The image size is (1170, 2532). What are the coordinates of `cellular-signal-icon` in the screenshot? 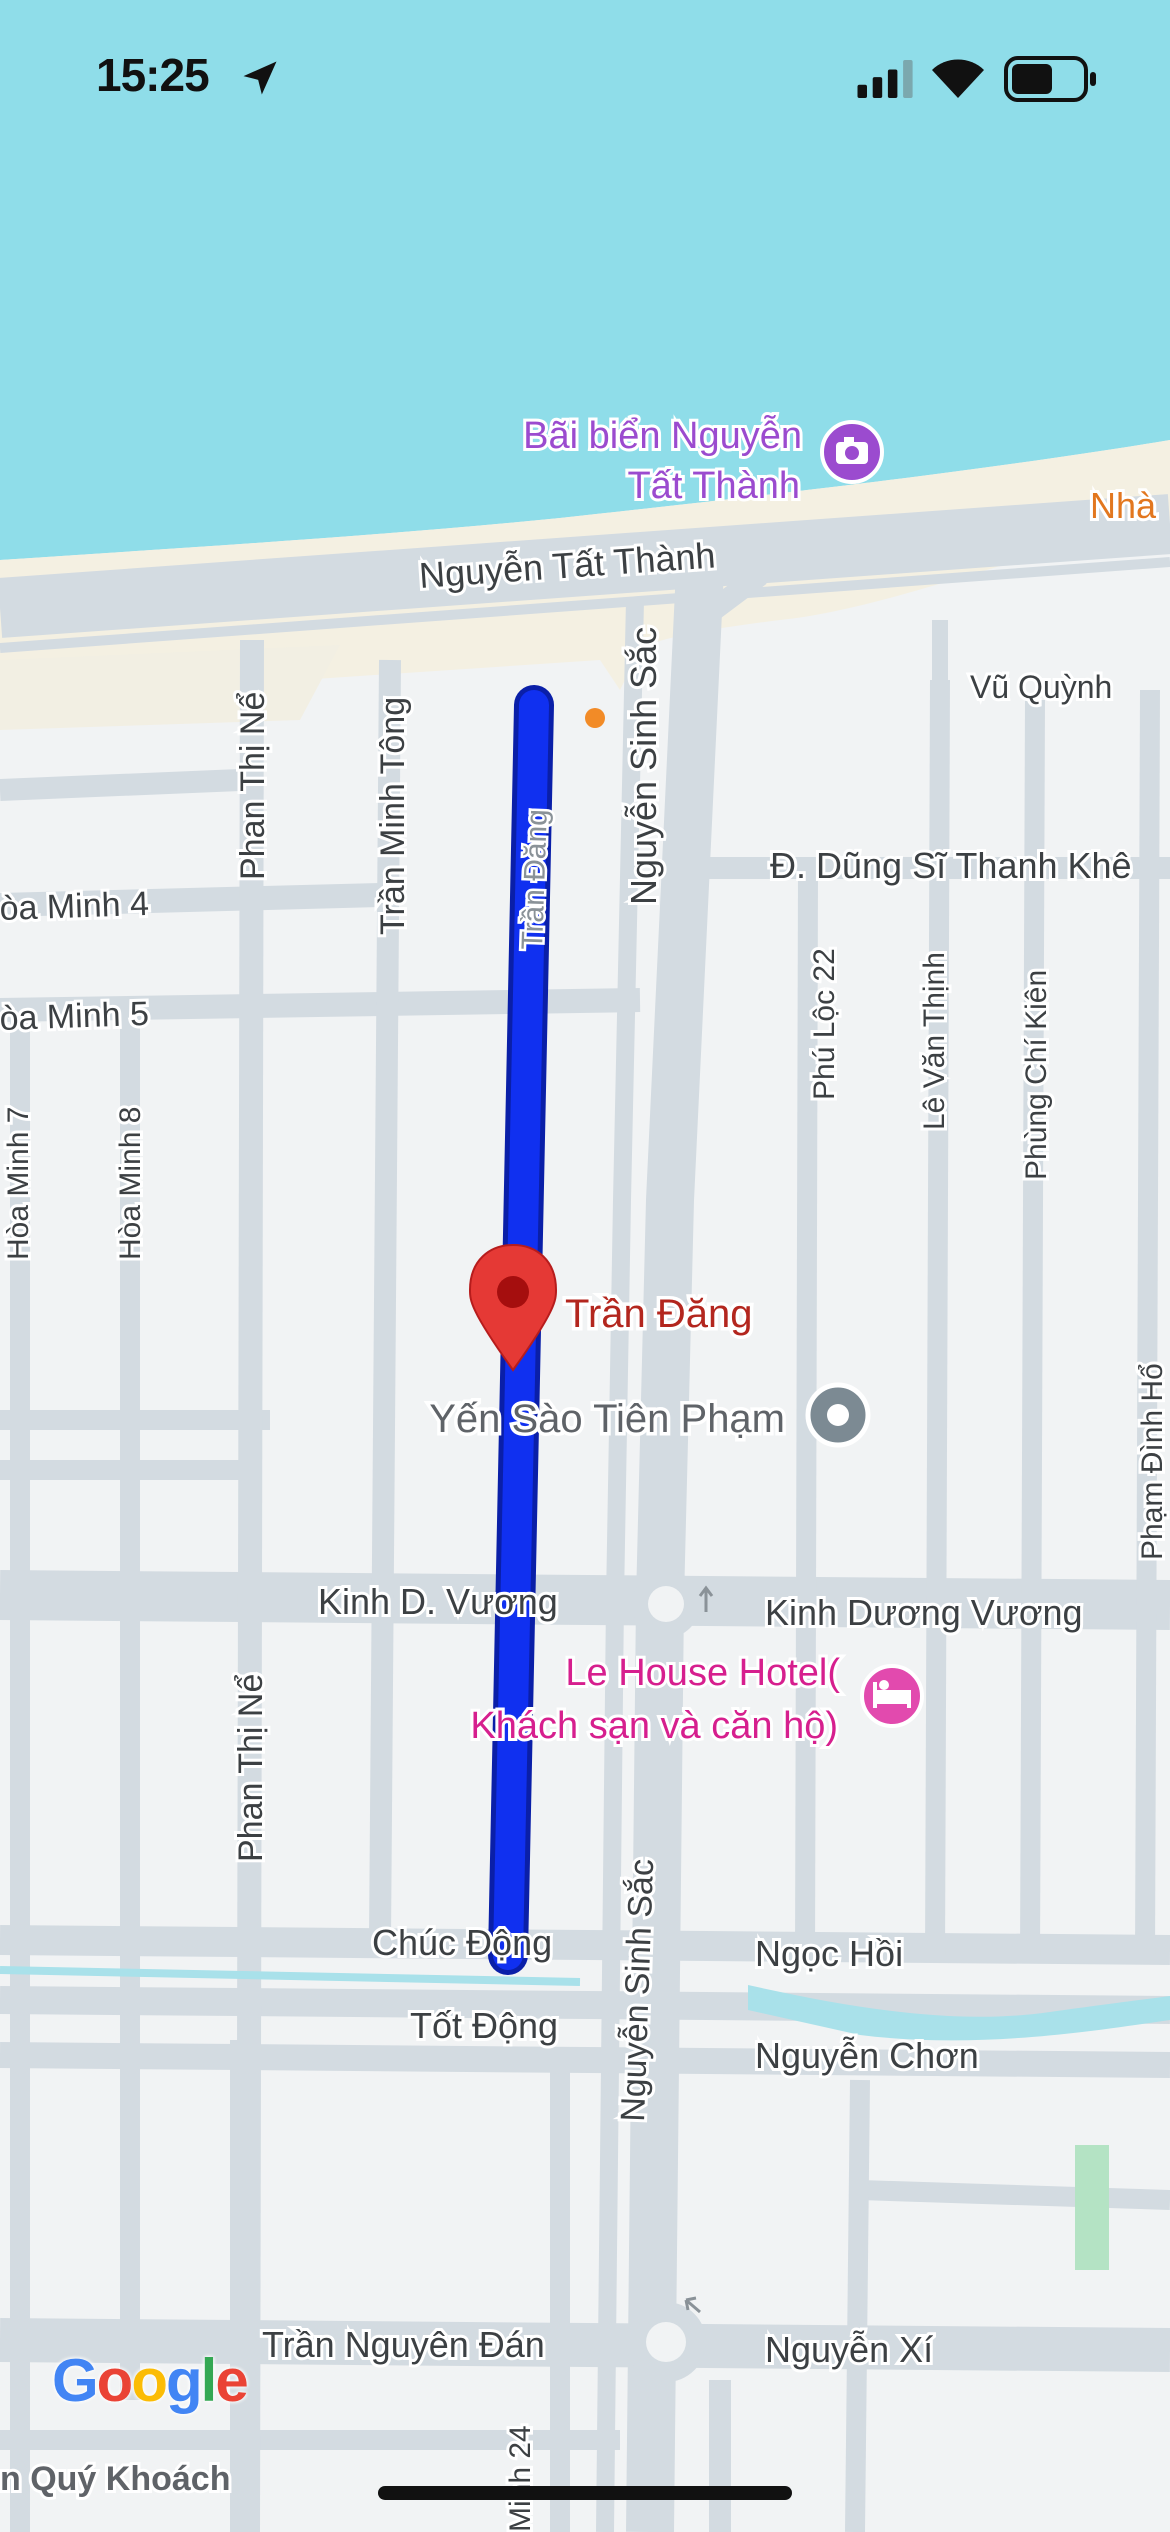 It's located at (885, 79).